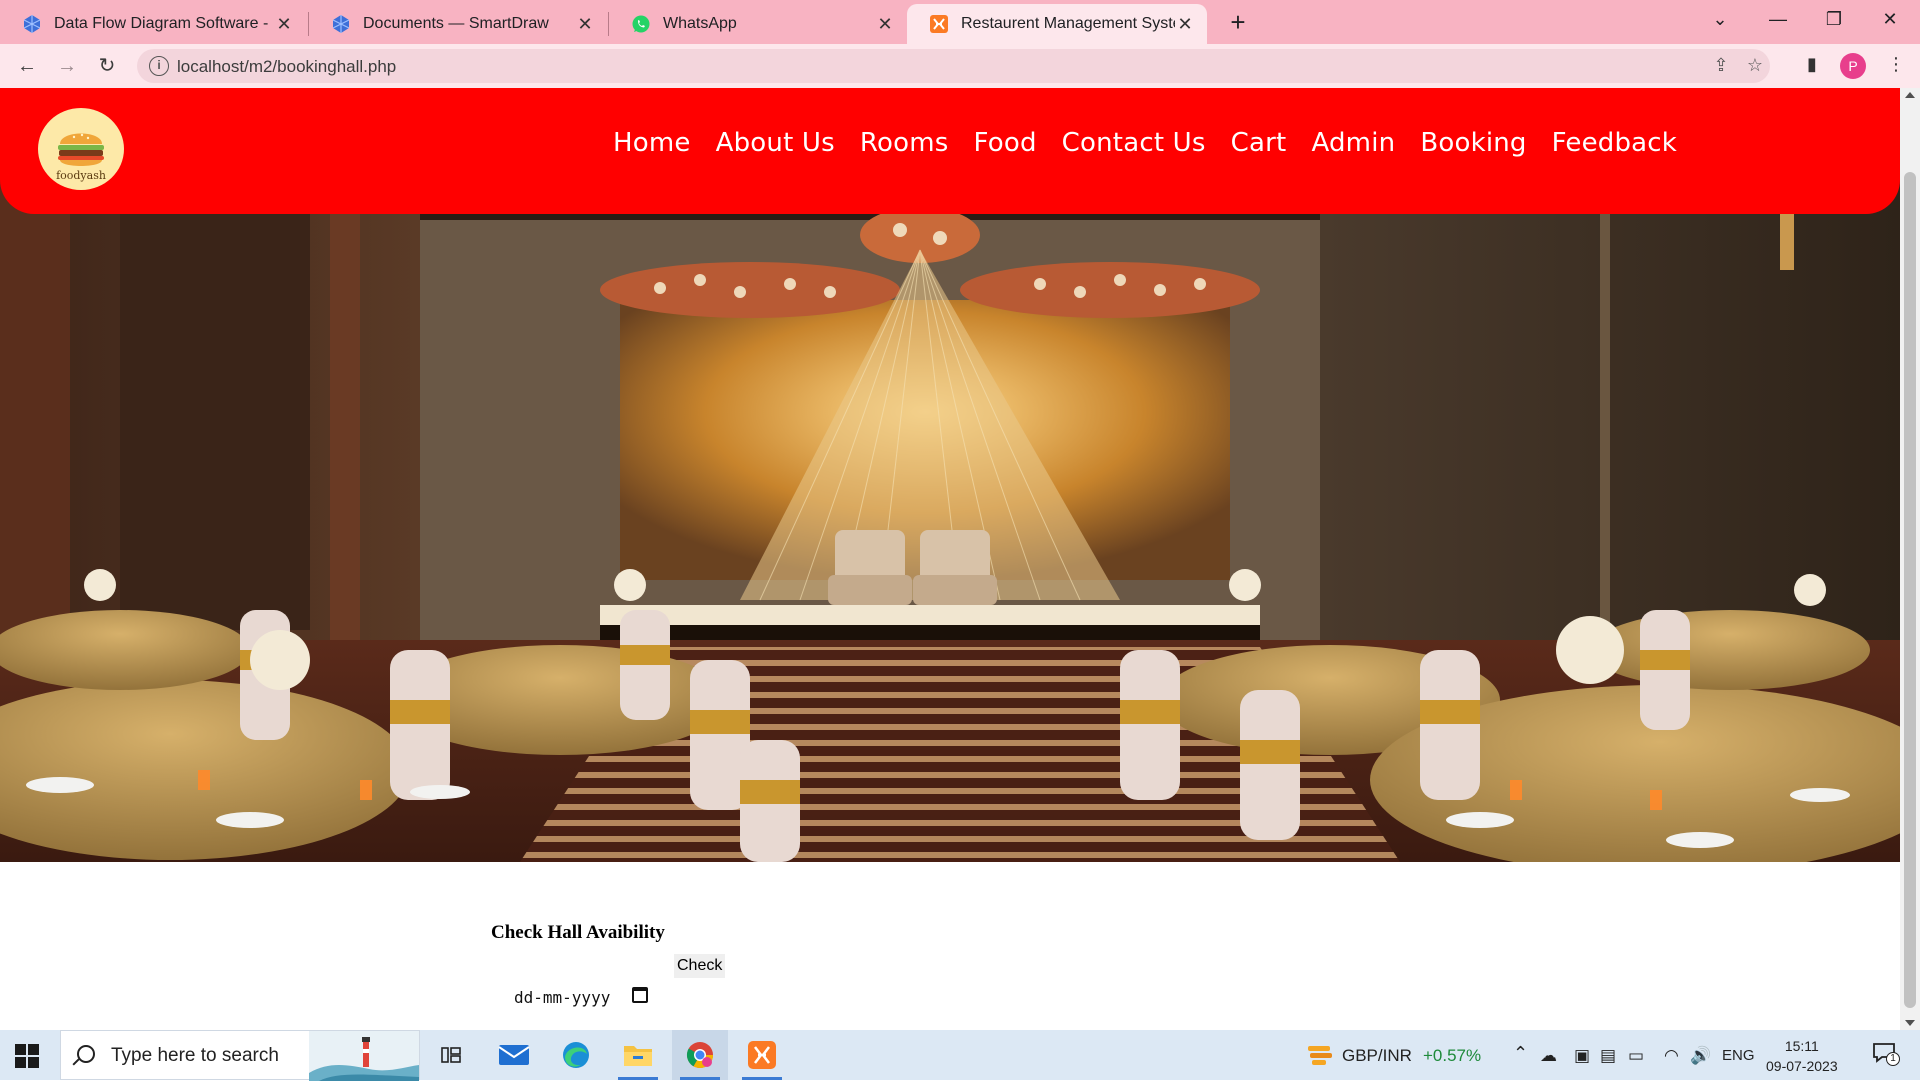 The height and width of the screenshot is (1081, 1920). I want to click on device-icon: ▣, so click(1582, 1056).